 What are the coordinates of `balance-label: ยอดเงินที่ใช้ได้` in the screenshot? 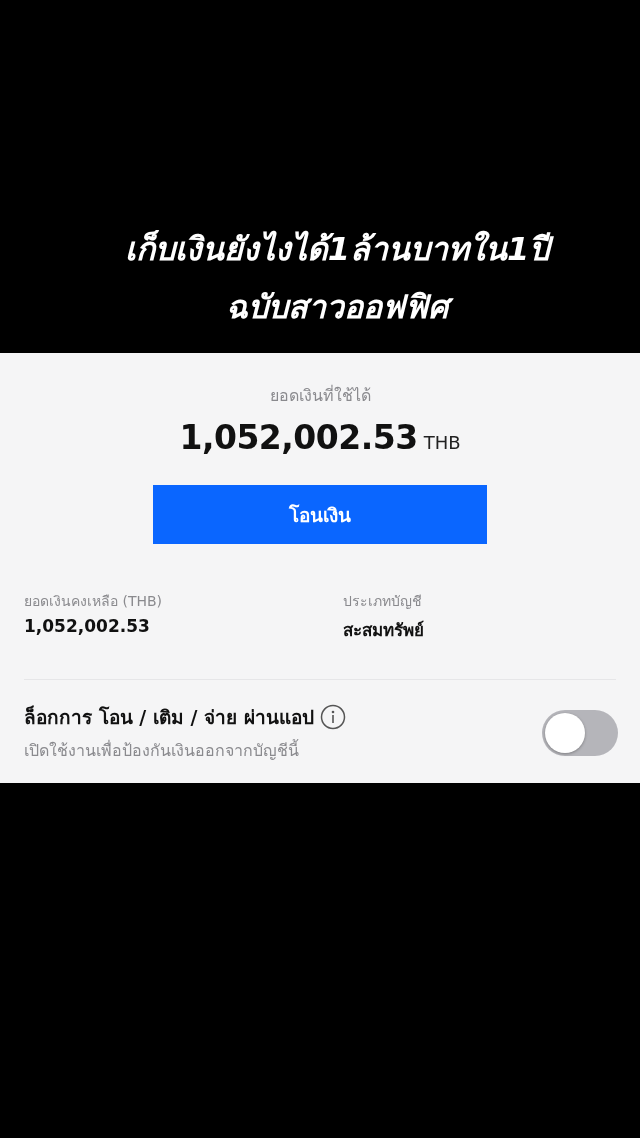 It's located at (320, 395).